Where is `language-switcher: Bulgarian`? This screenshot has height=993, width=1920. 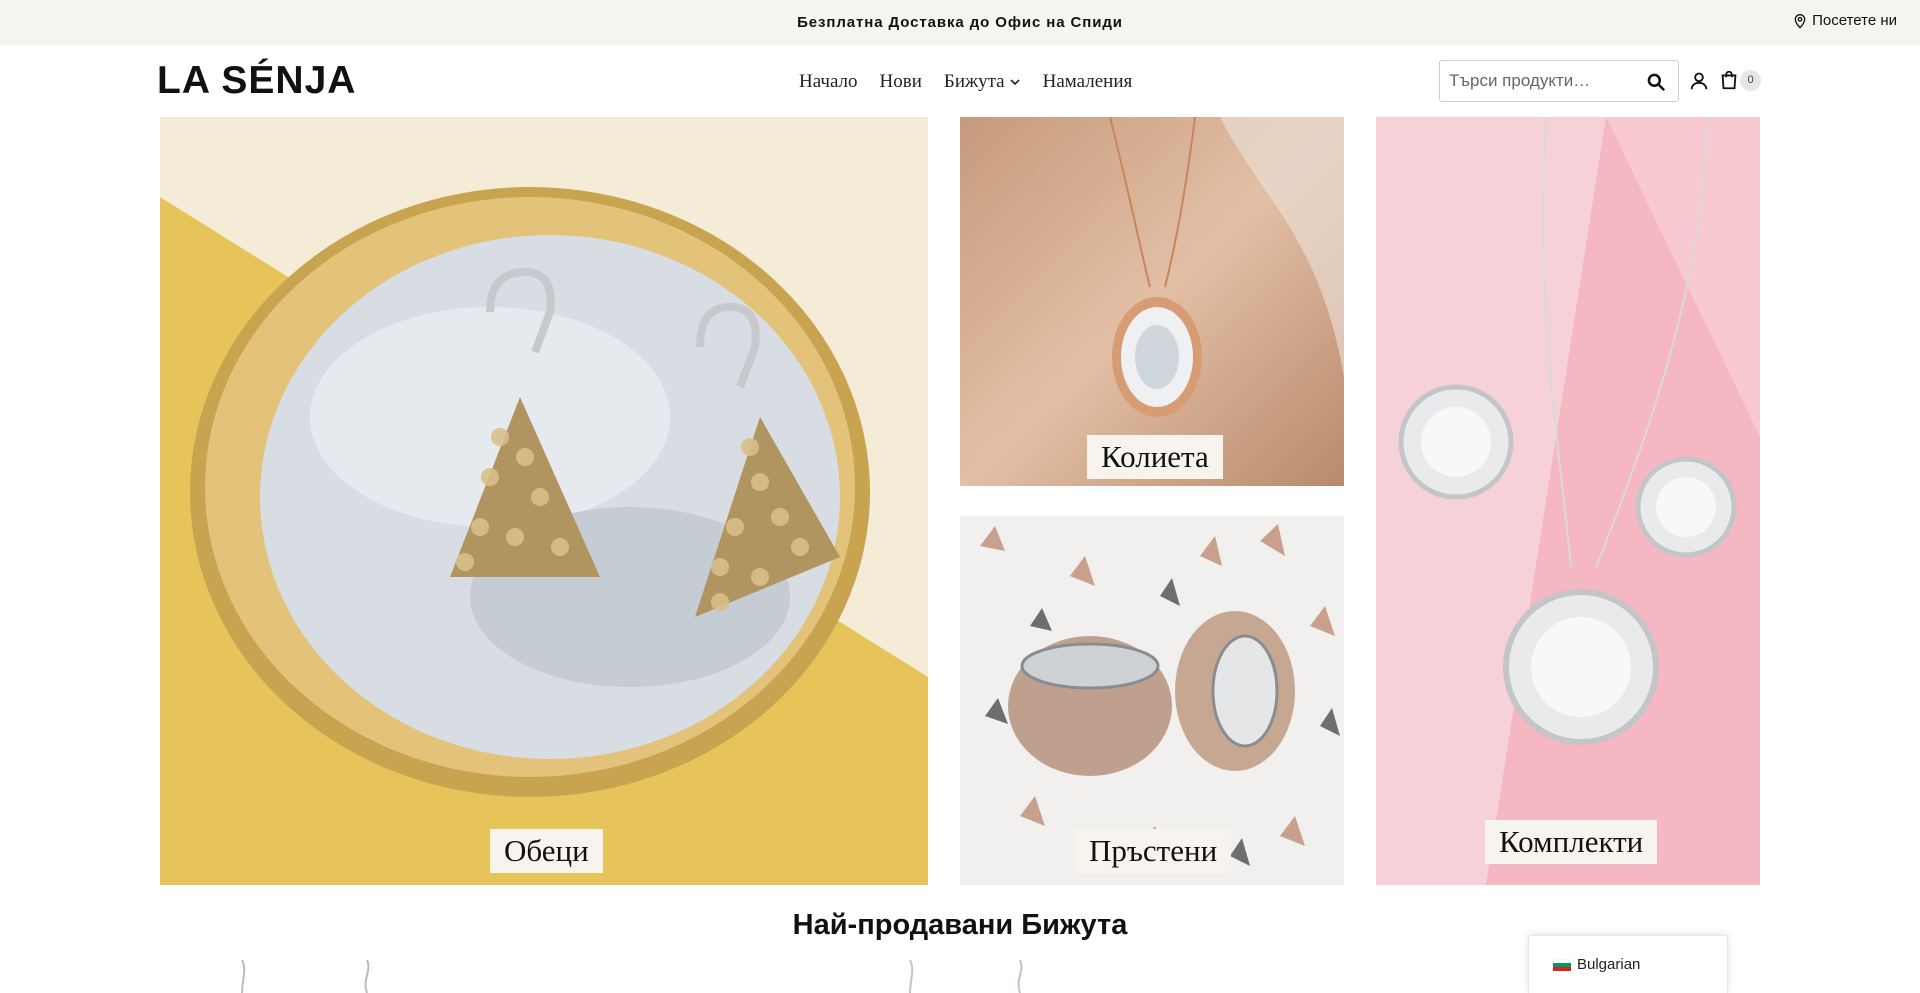 language-switcher: Bulgarian is located at coordinates (1628, 964).